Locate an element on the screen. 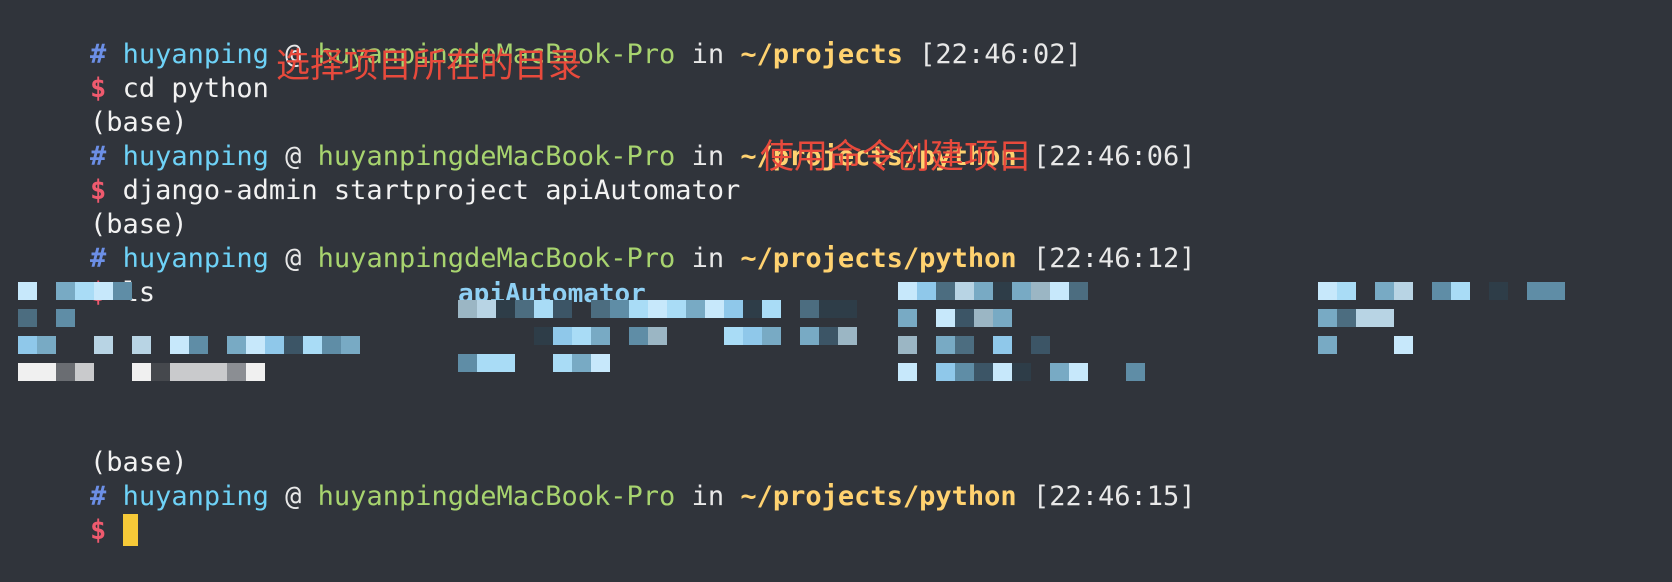 The height and width of the screenshot is (582, 1672). prompt-path: ~/projects/python is located at coordinates (878, 258).